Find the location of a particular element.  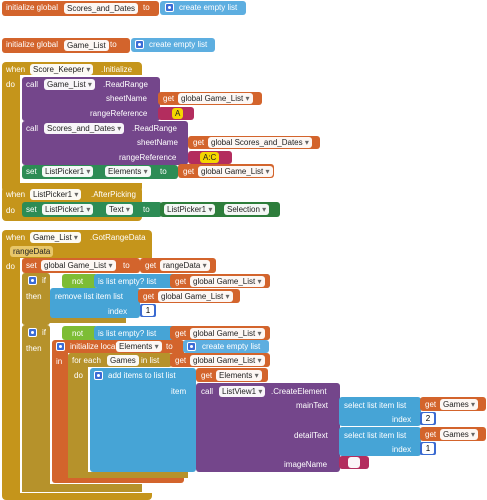

arg-label-detailtext: detailText is located at coordinates (311, 435).